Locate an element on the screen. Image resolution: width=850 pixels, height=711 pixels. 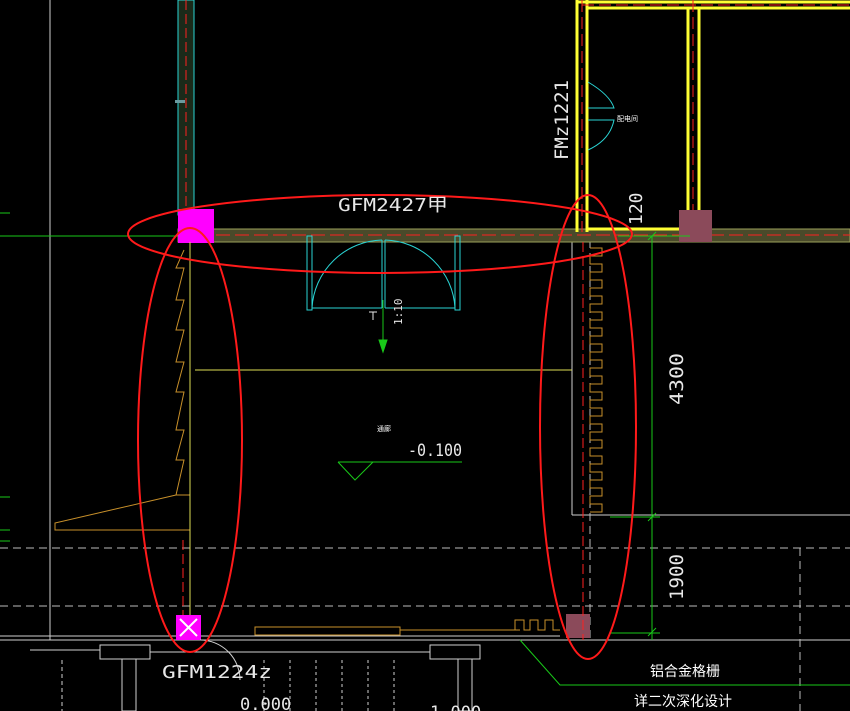
wall-main-horizontal is located at coordinates (513, 235).